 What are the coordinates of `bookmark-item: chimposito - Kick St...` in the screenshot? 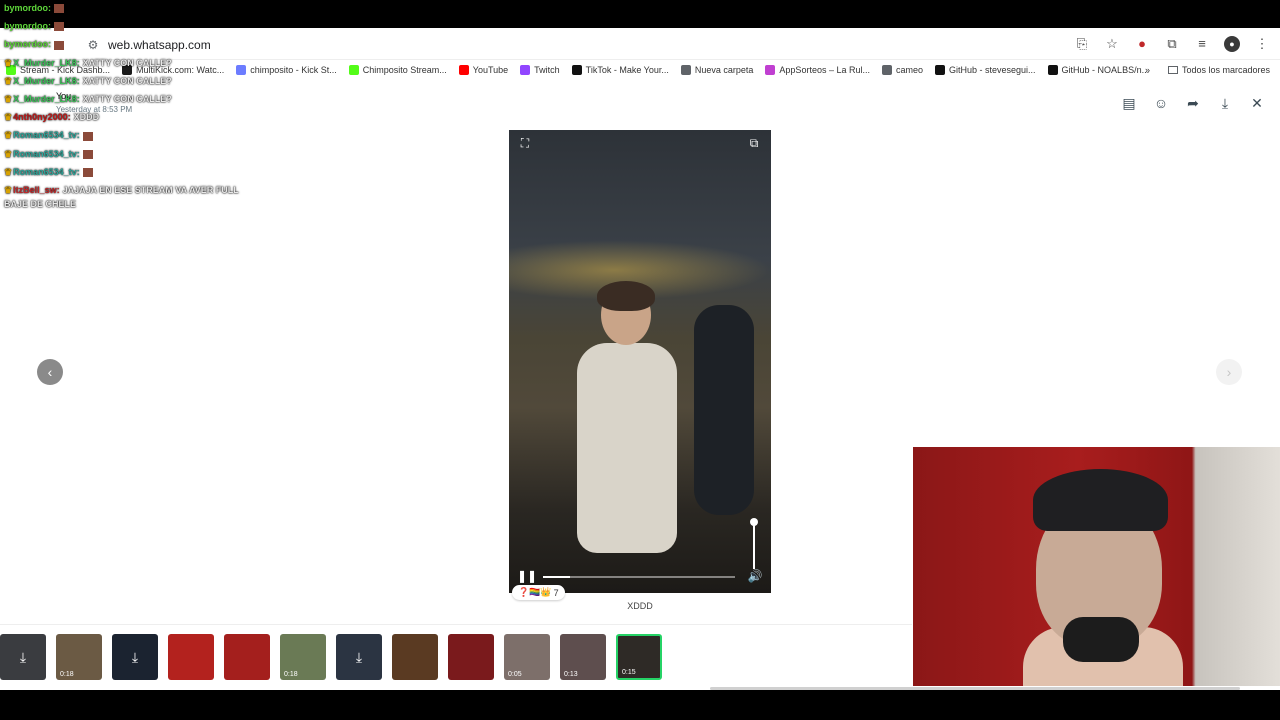 It's located at (286, 70).